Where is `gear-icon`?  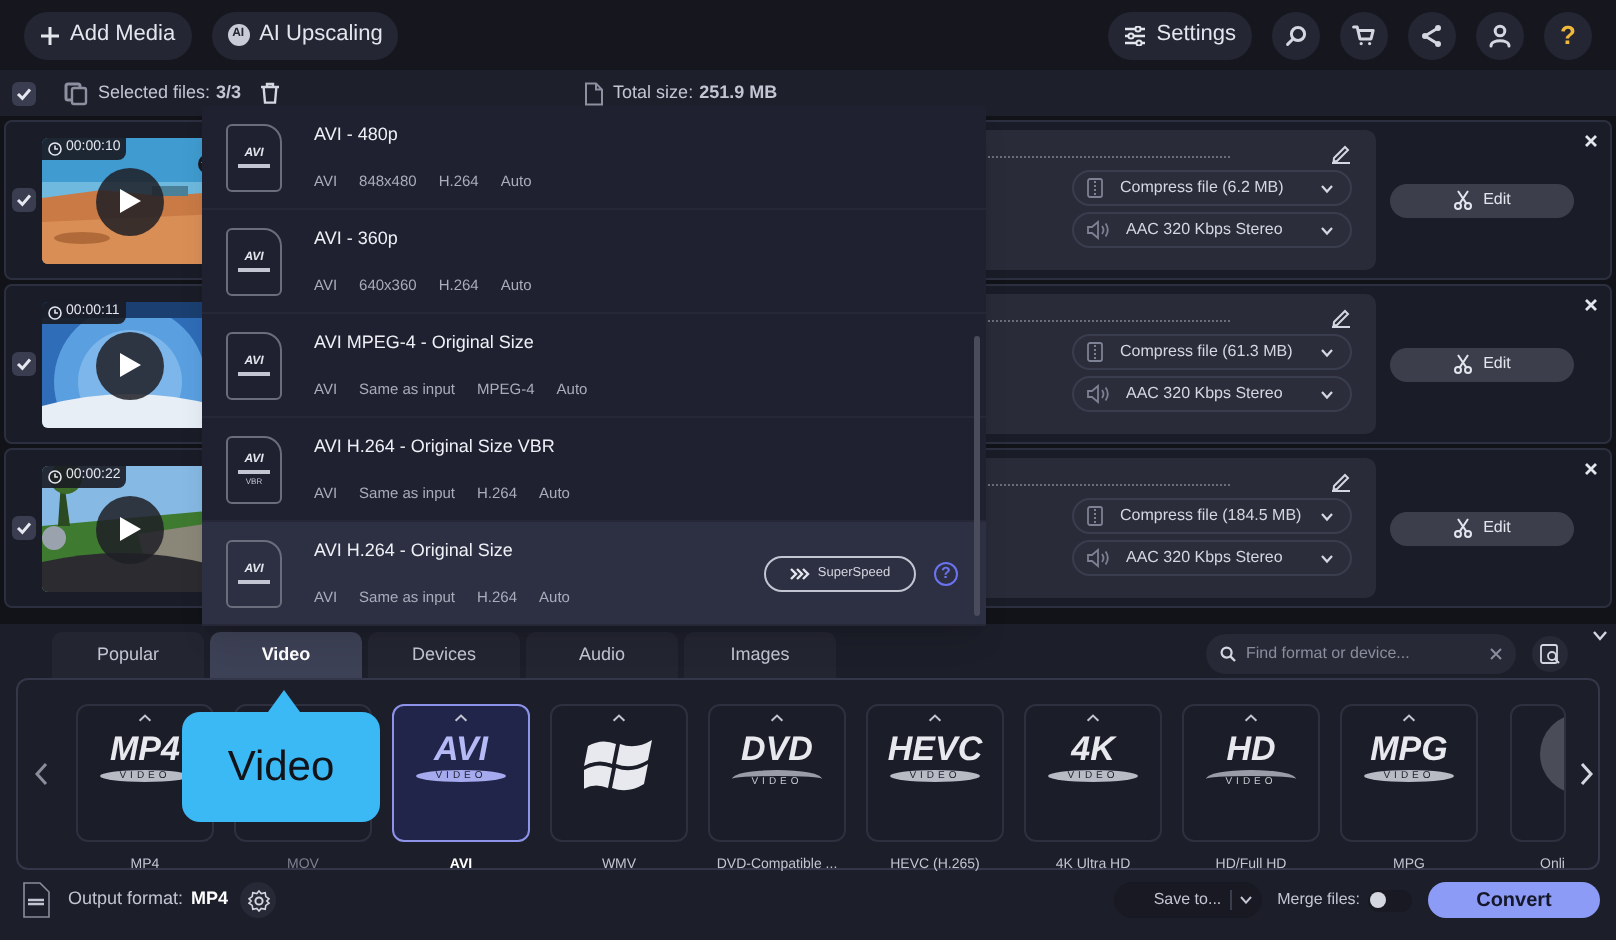 gear-icon is located at coordinates (258, 900).